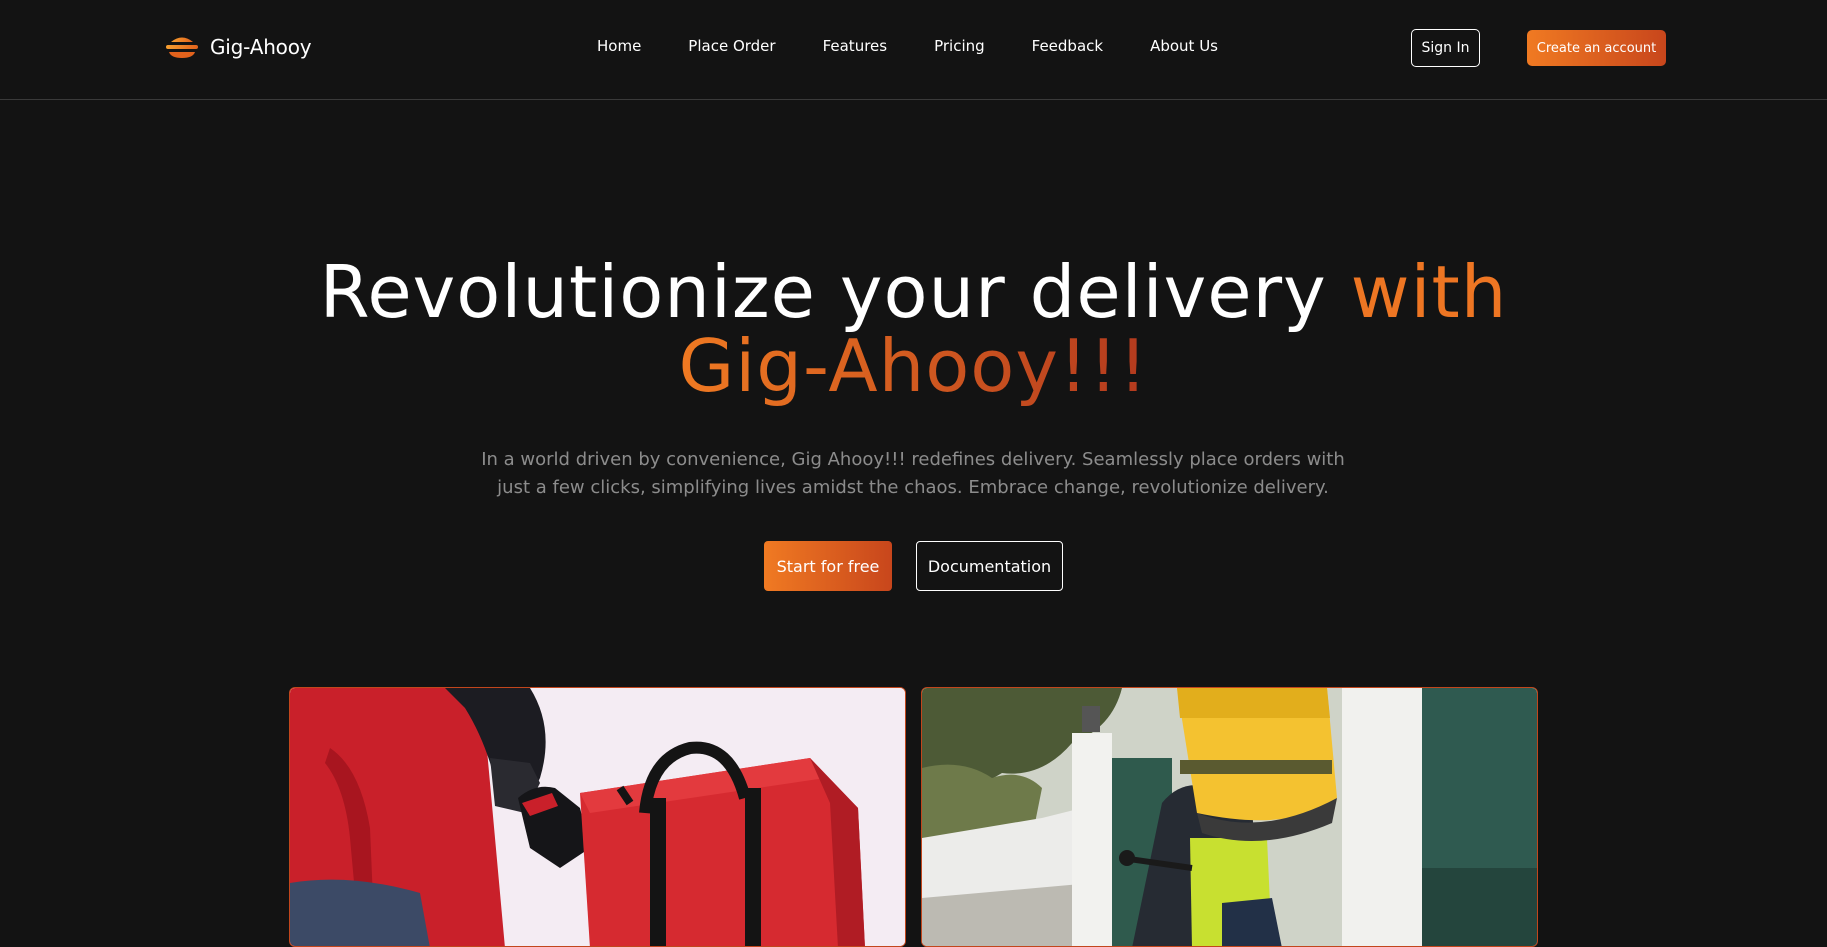 The height and width of the screenshot is (947, 1827). I want to click on brand: Gig-Ahooy, so click(238, 47).